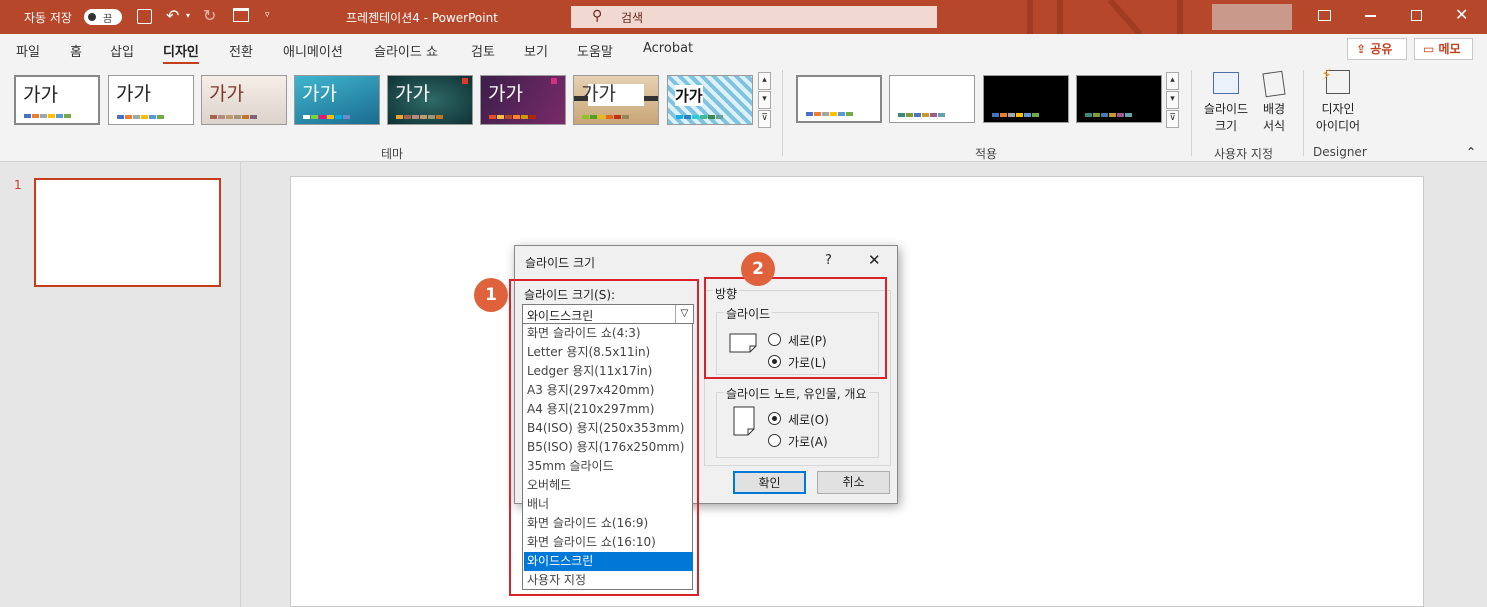 The width and height of the screenshot is (1487, 607). Describe the element at coordinates (560, 263) in the screenshot. I see `dialog-title: 슬라이드 크기` at that location.